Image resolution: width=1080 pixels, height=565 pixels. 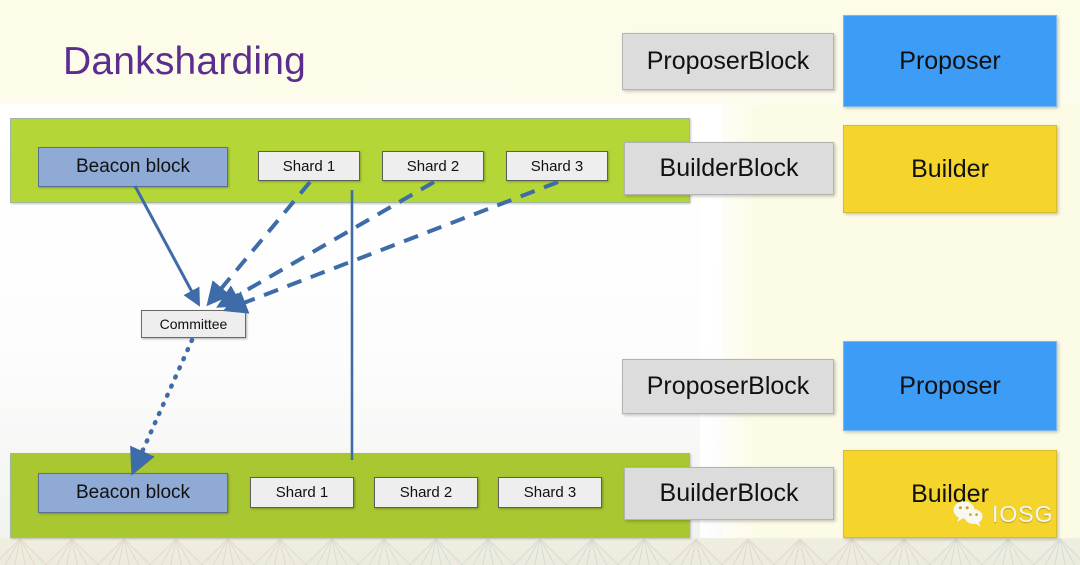 I want to click on lower-beacon-block: Beacon block, so click(x=133, y=493).